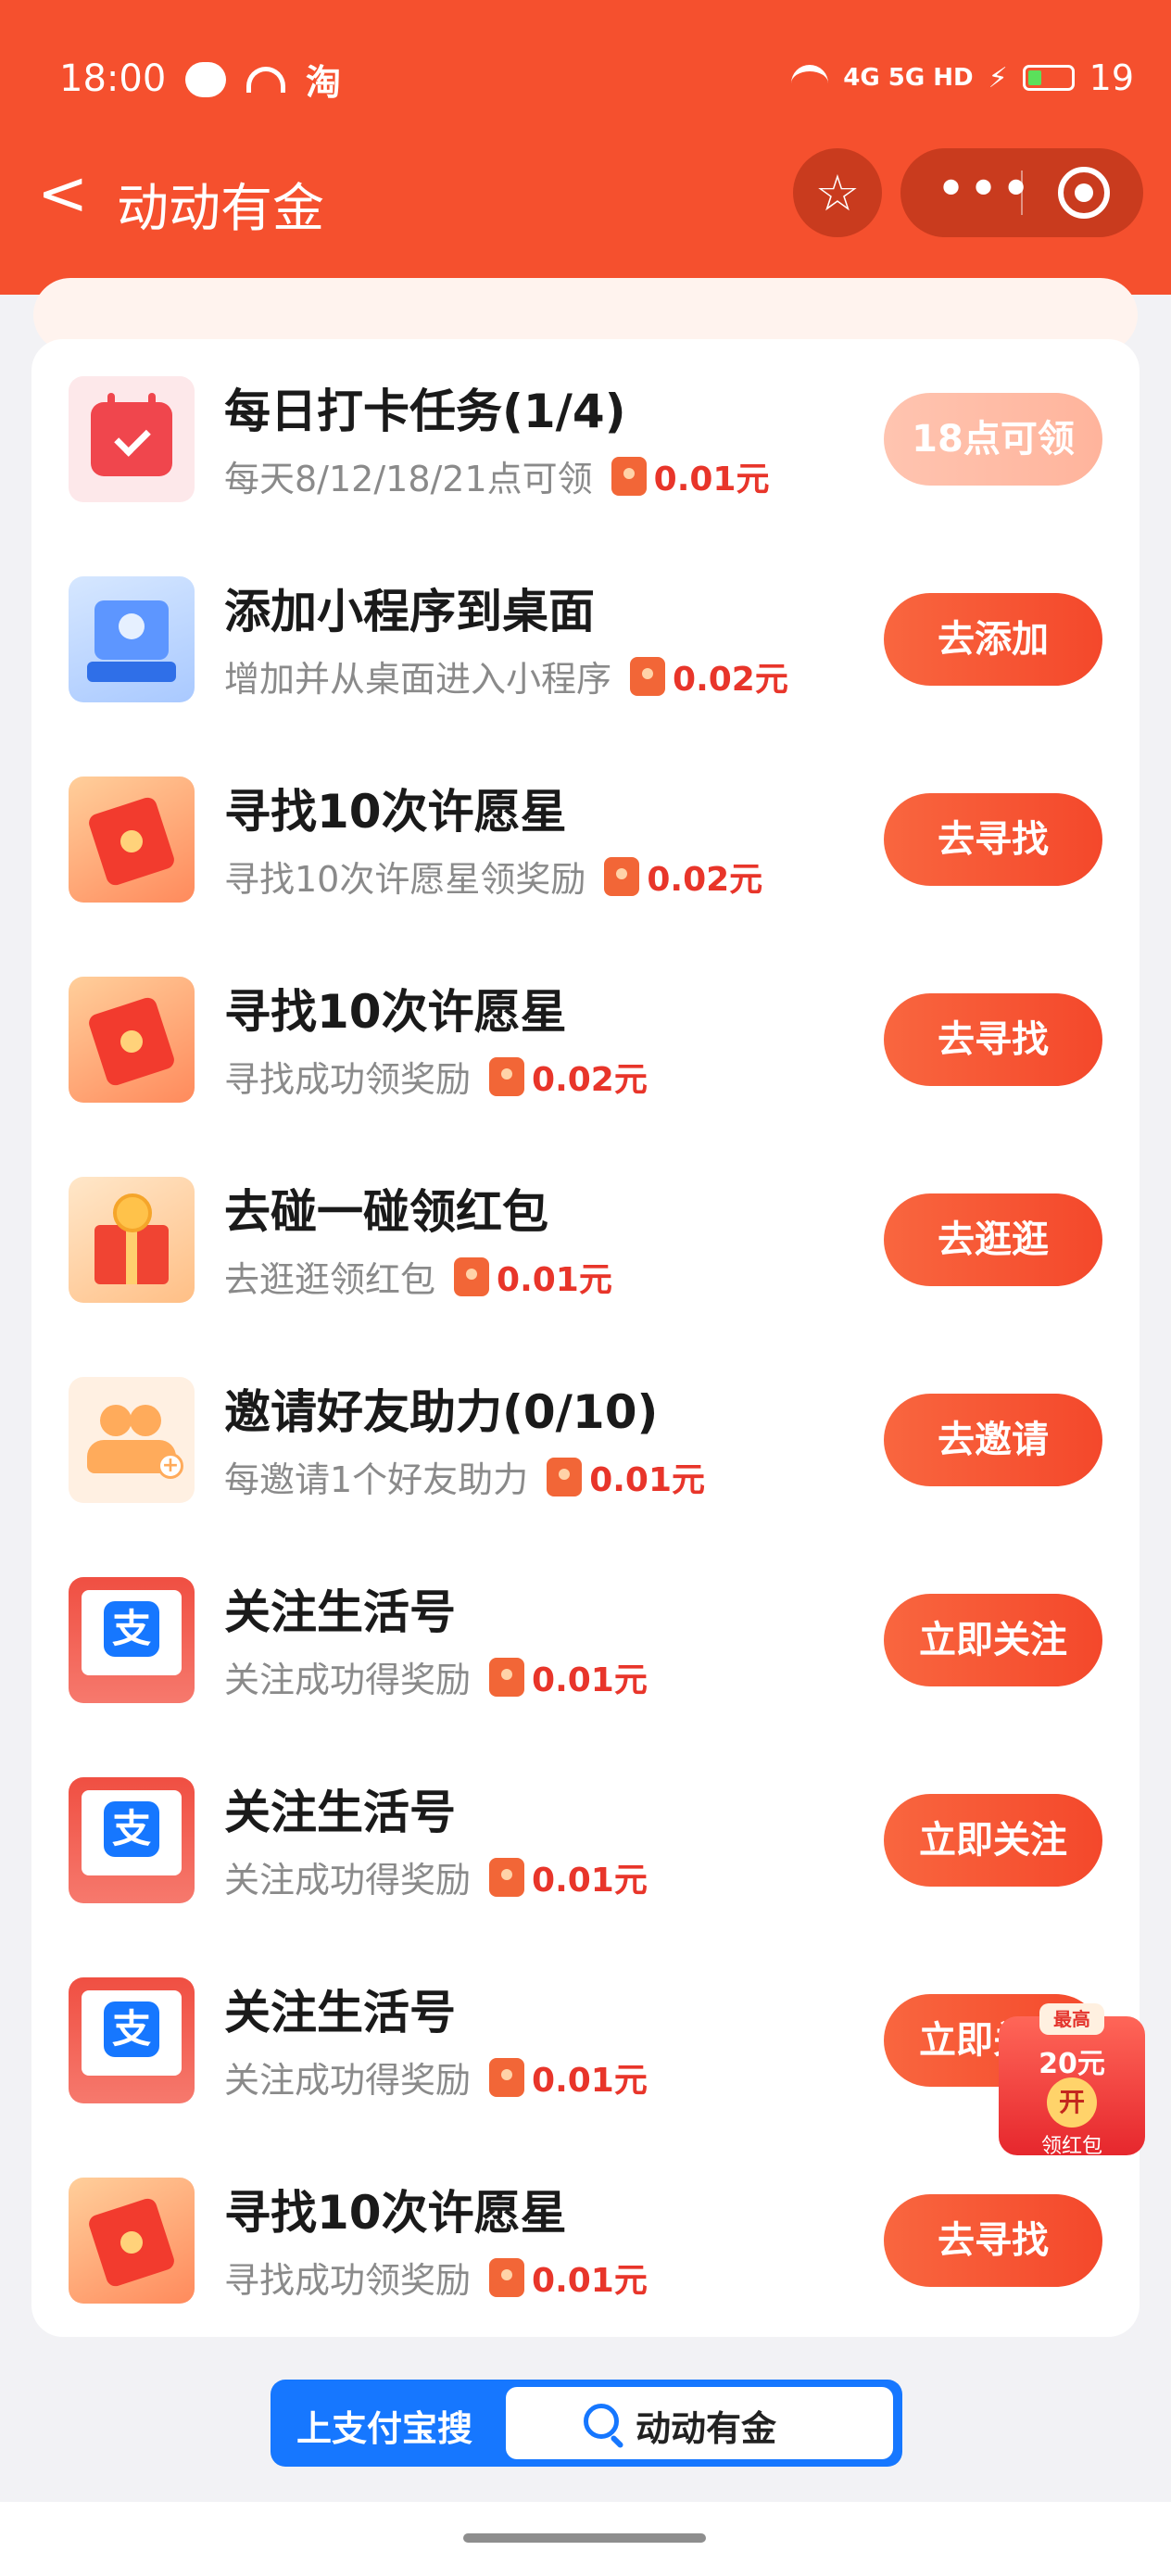 Image resolution: width=1171 pixels, height=2576 pixels. Describe the element at coordinates (993, 1440) in the screenshot. I see `task-button: 去邀请` at that location.